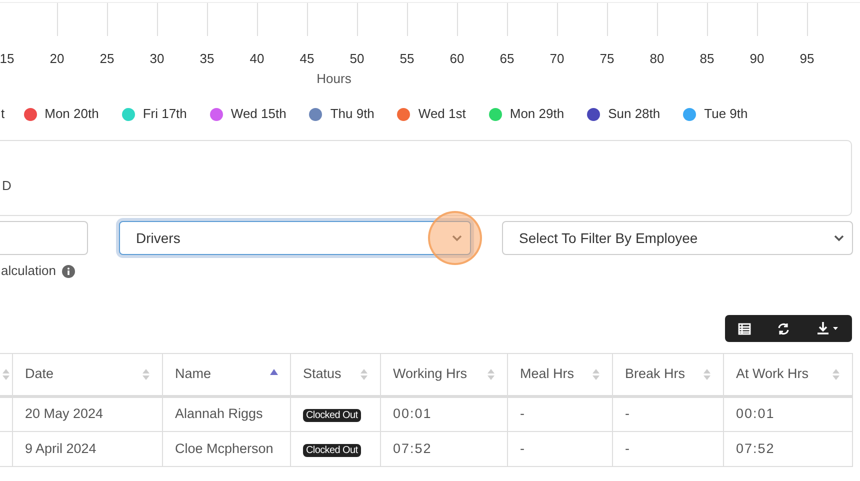 This screenshot has width=860, height=481. What do you see at coordinates (334, 78) in the screenshot?
I see `axis-title: Hours` at bounding box center [334, 78].